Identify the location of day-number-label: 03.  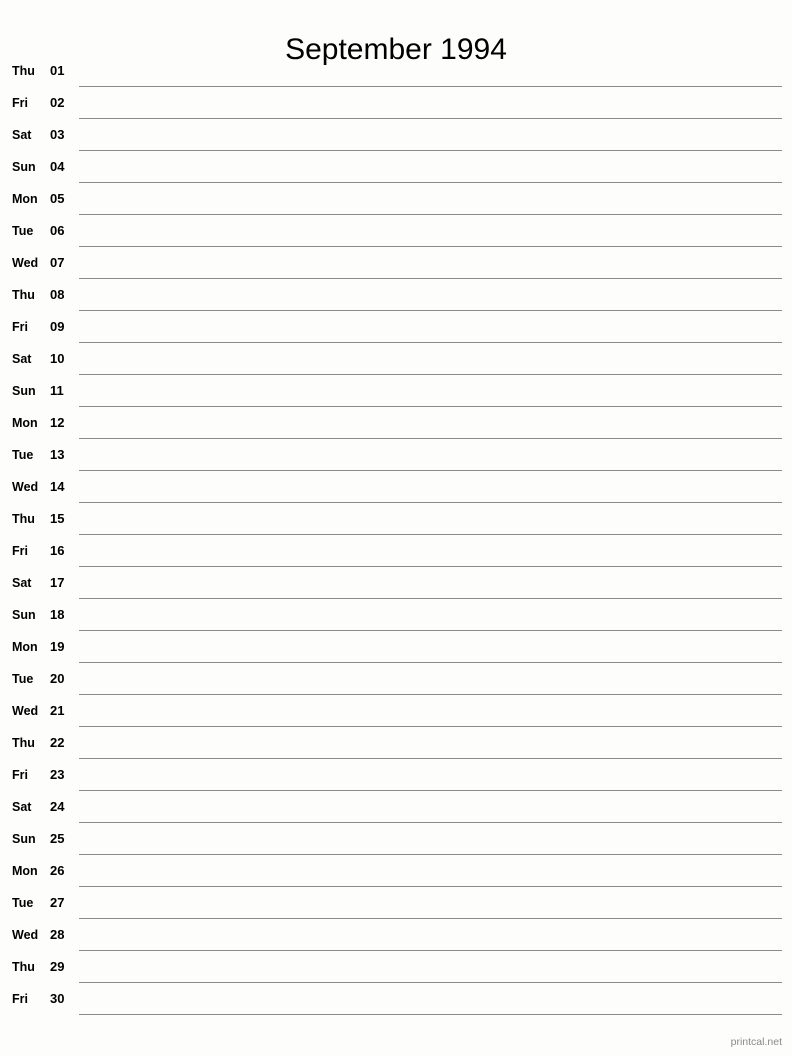
(57, 134).